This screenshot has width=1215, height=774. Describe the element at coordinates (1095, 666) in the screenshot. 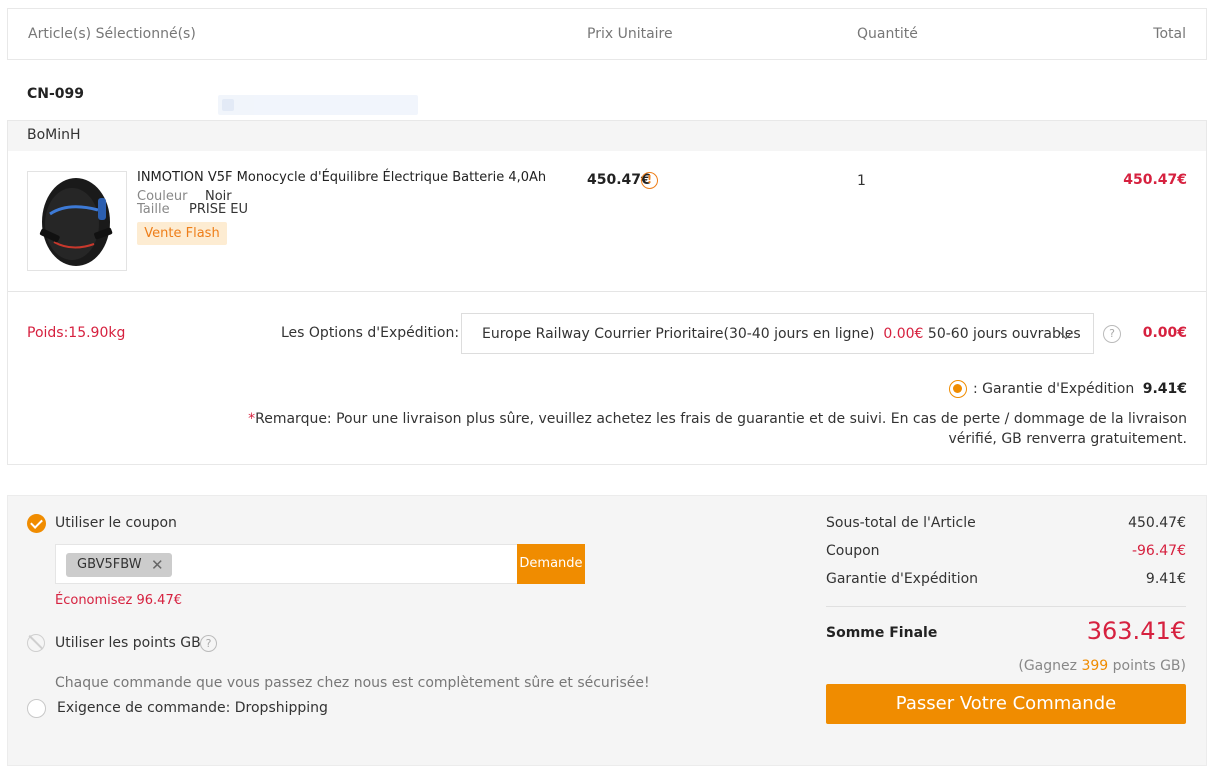

I see `earn-points: 399` at that location.